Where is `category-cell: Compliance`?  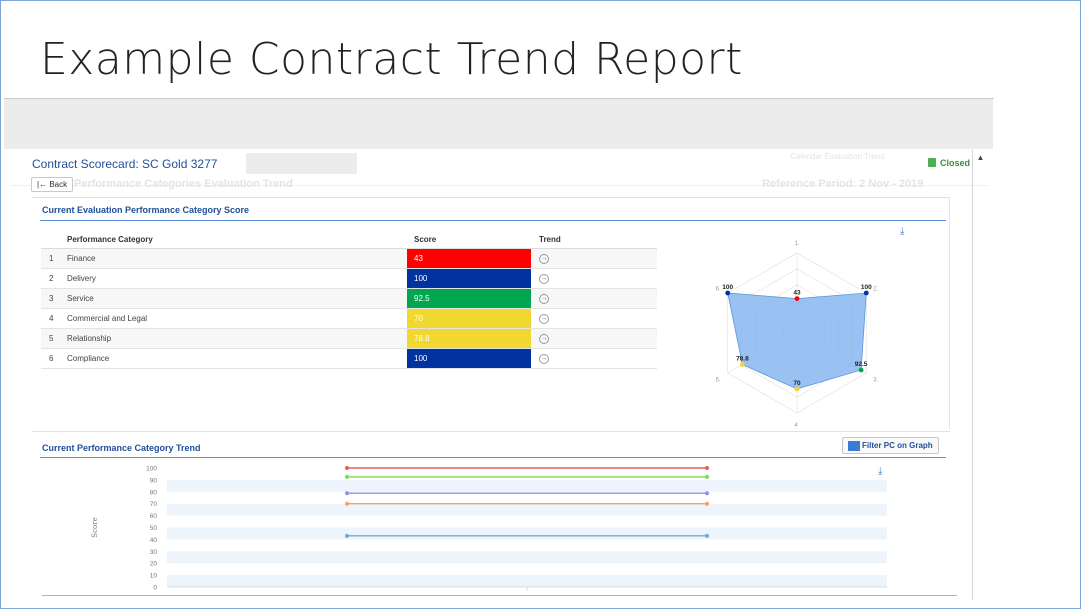 category-cell: Compliance is located at coordinates (237, 358).